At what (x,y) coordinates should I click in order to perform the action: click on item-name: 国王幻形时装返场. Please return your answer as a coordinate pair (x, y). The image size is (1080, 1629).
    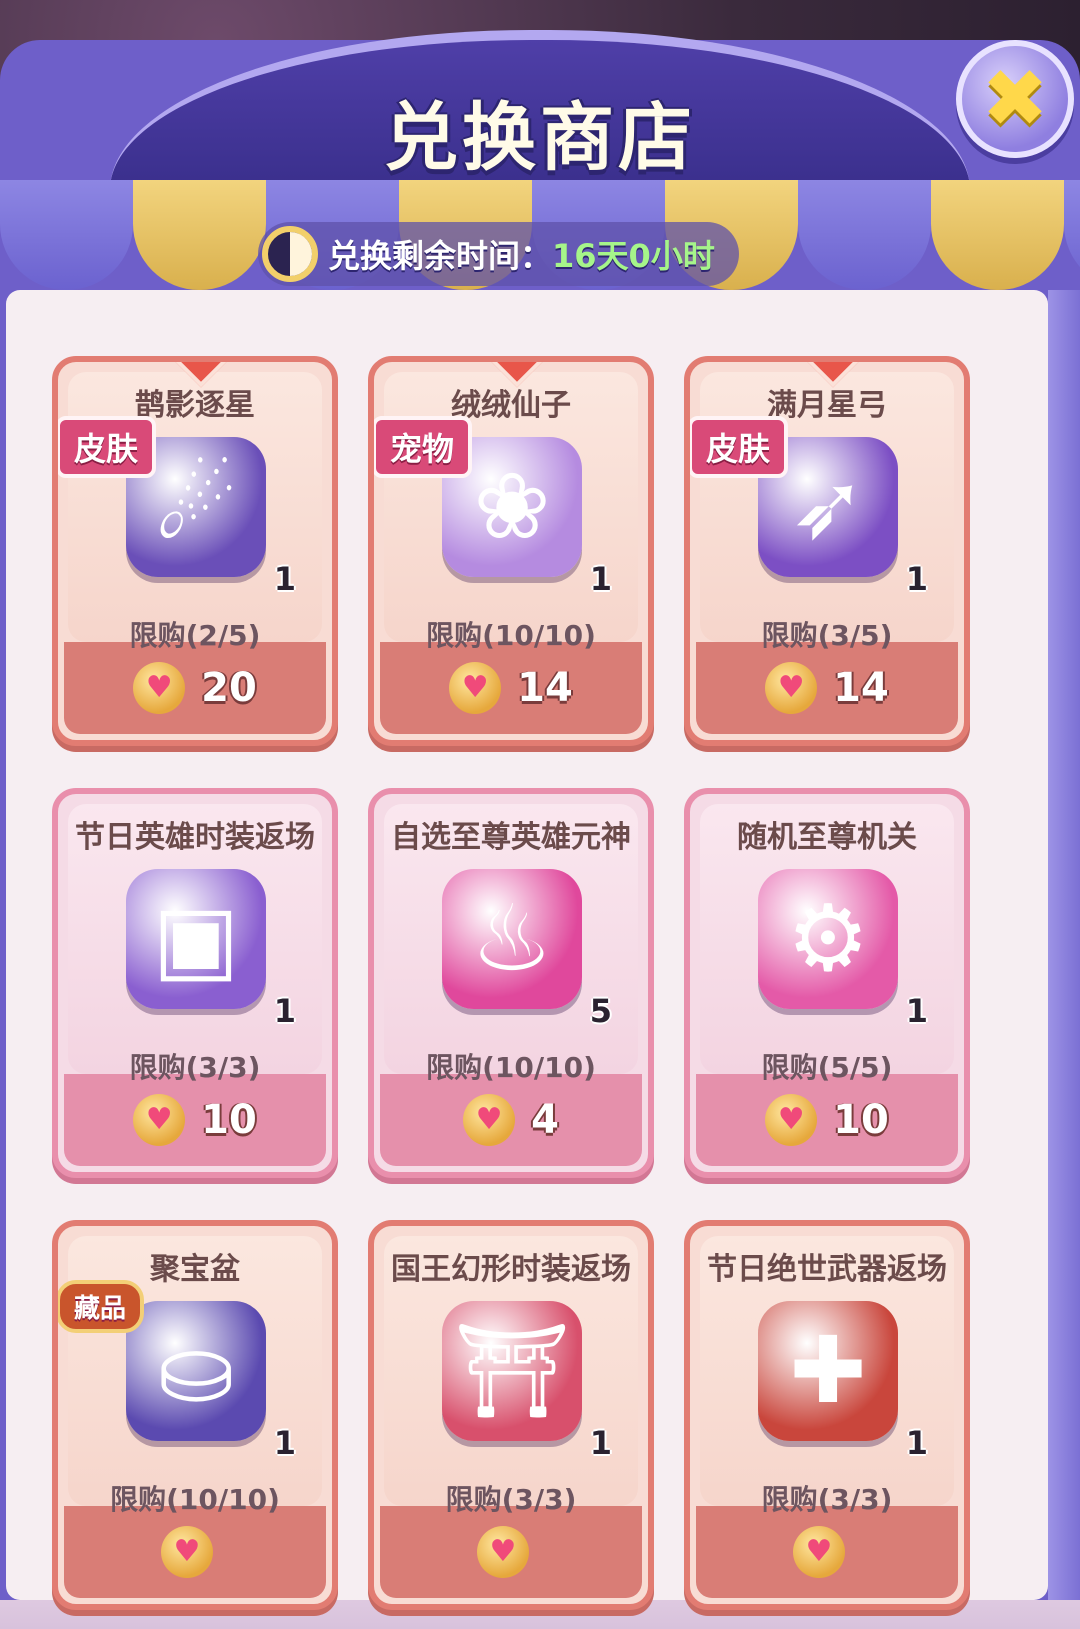
    Looking at the image, I should click on (511, 1269).